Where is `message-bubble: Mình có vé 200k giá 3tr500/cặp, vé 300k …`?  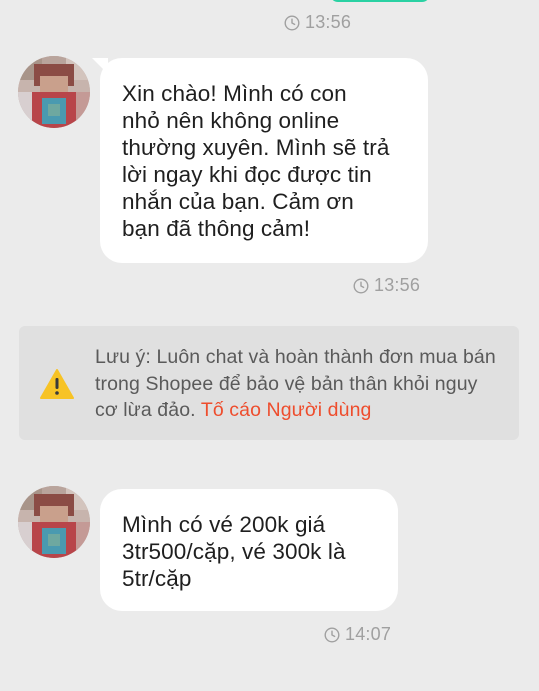
message-bubble: Mình có vé 200k giá 3tr500/cặp, vé 300k … is located at coordinates (249, 550).